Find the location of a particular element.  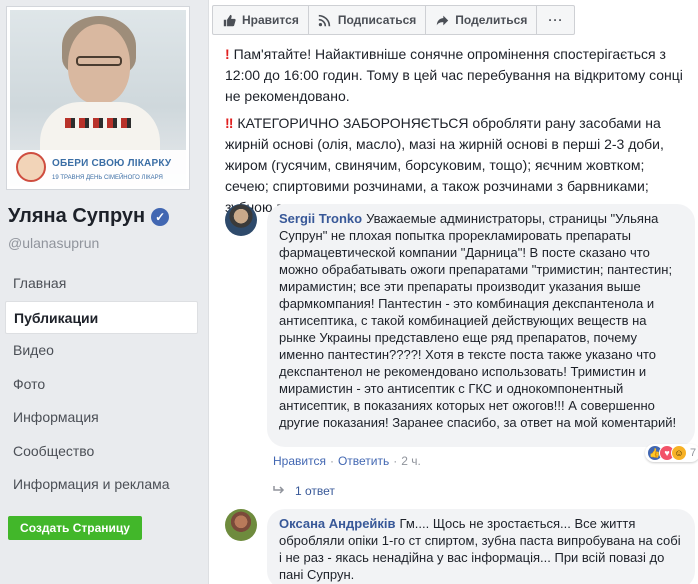

share-button: Поделиться is located at coordinates (481, 20).